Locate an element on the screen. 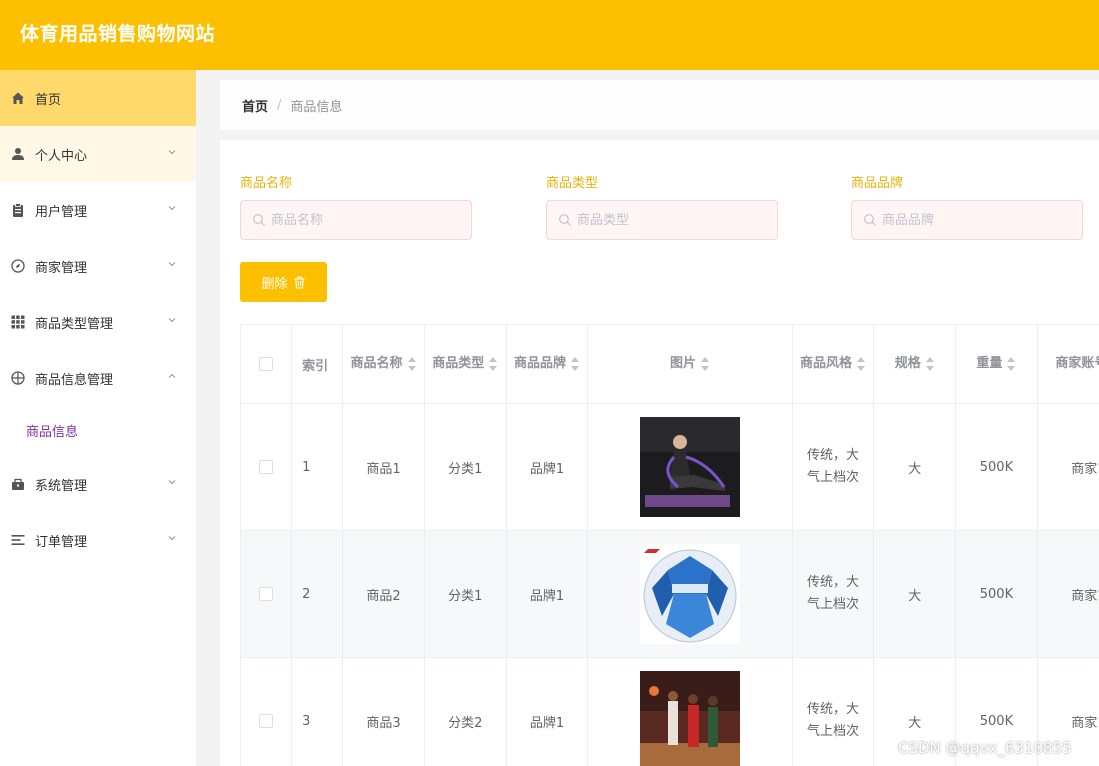  header-weight: 重量 is located at coordinates (996, 364).